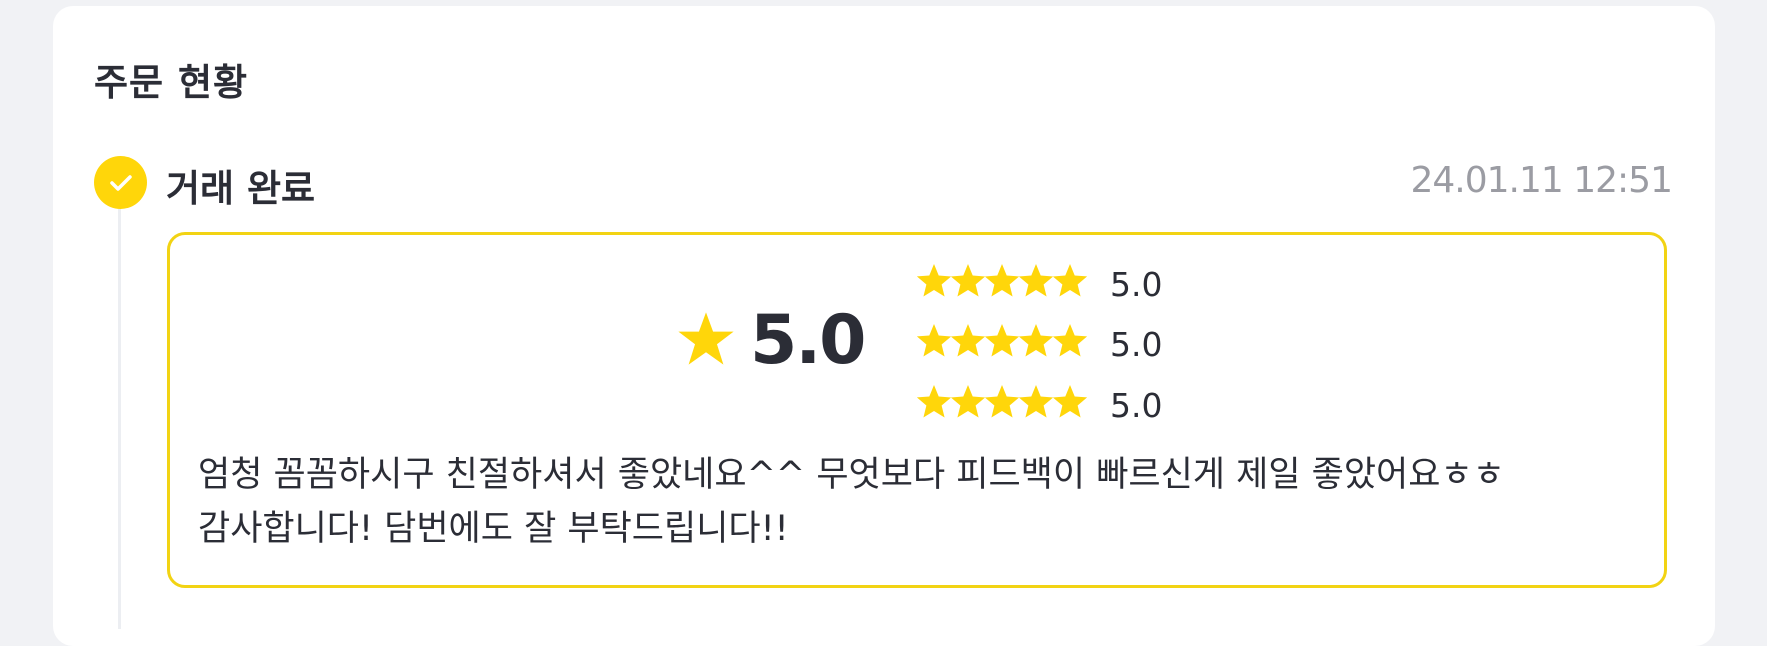 This screenshot has height=646, width=1767. What do you see at coordinates (493, 529) in the screenshot?
I see `review-text-line: 감사합니다! 담번에도 잘 부탁드립니다!!` at bounding box center [493, 529].